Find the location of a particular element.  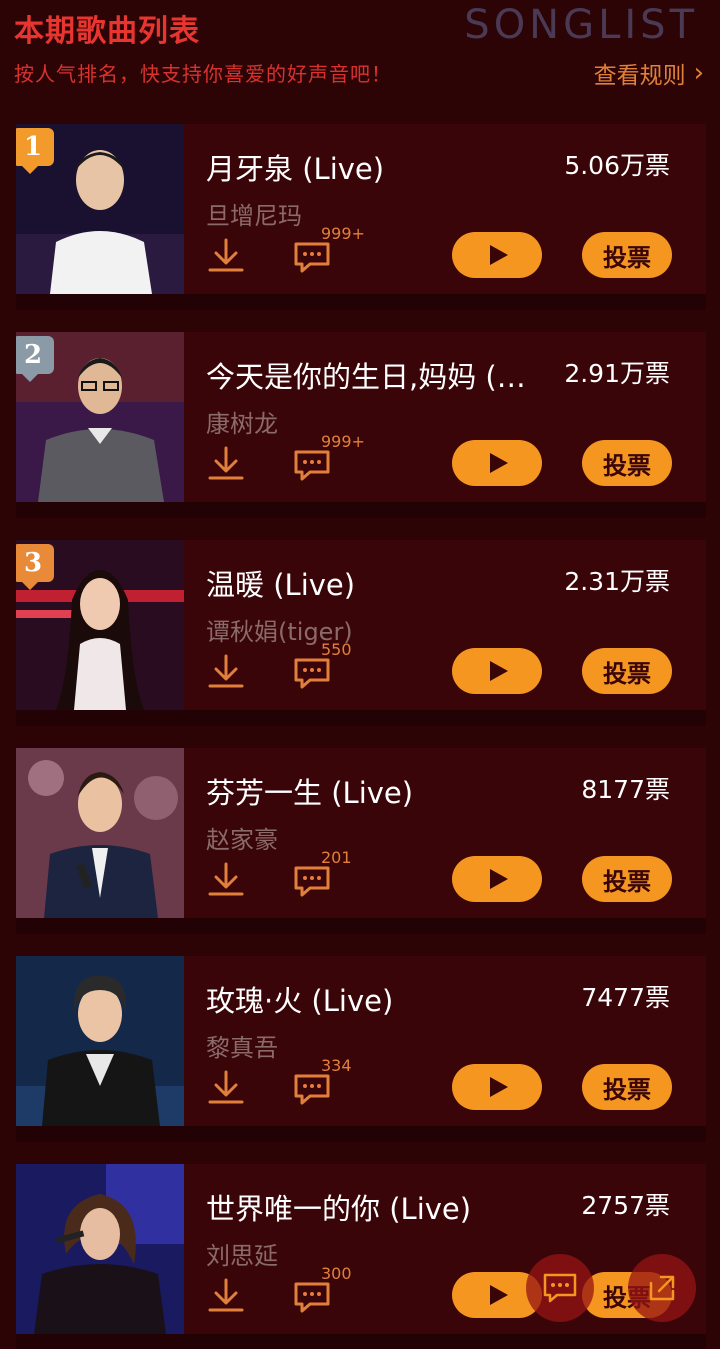

chat-bubble-icon is located at coordinates (560, 1288).